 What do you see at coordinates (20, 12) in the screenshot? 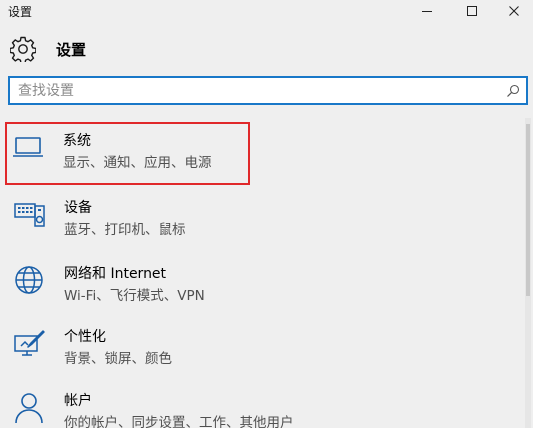
I see `window-title: 设置` at bounding box center [20, 12].